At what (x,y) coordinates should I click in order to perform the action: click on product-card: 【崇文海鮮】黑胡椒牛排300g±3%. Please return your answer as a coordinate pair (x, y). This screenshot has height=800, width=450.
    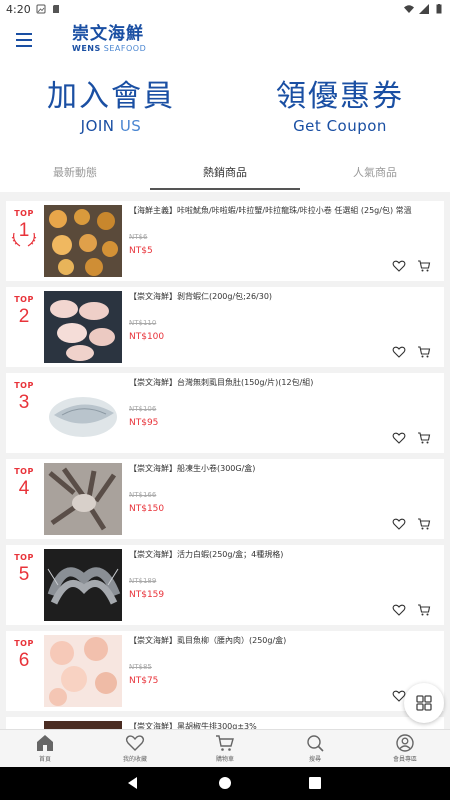
    Looking at the image, I should click on (225, 723).